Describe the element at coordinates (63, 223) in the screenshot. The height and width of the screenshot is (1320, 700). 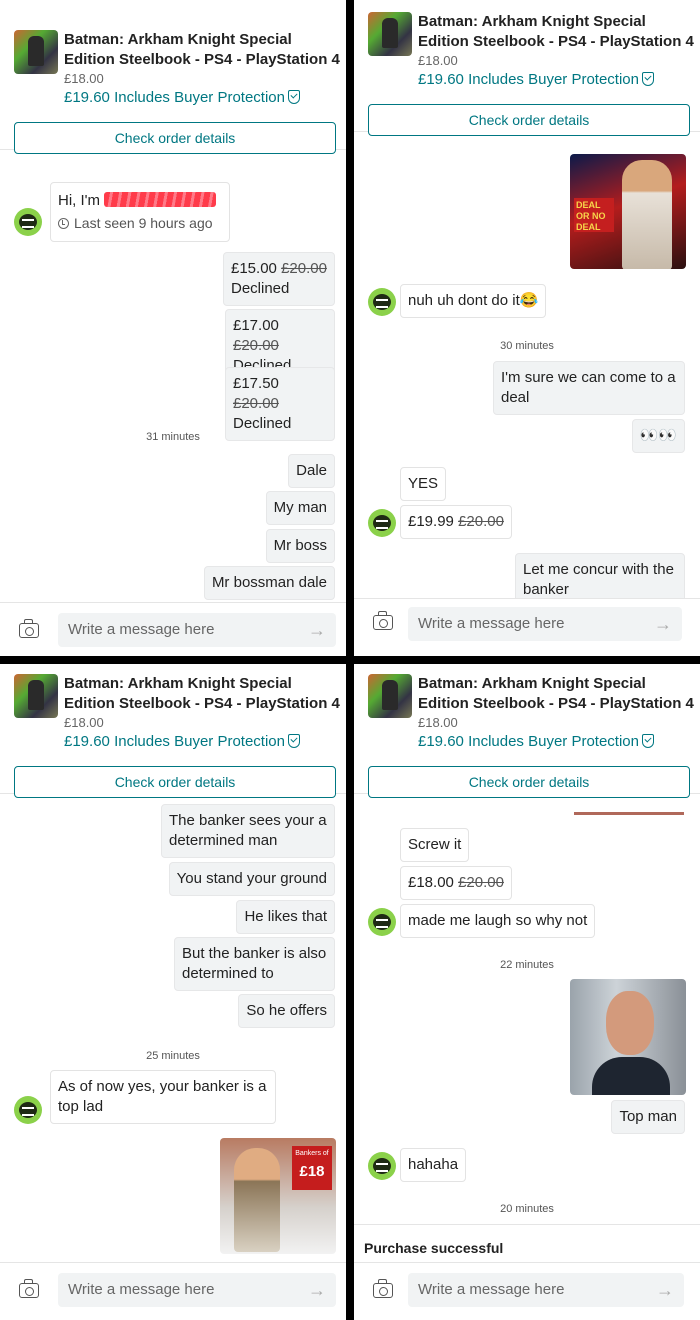
I see `clock-icon` at that location.